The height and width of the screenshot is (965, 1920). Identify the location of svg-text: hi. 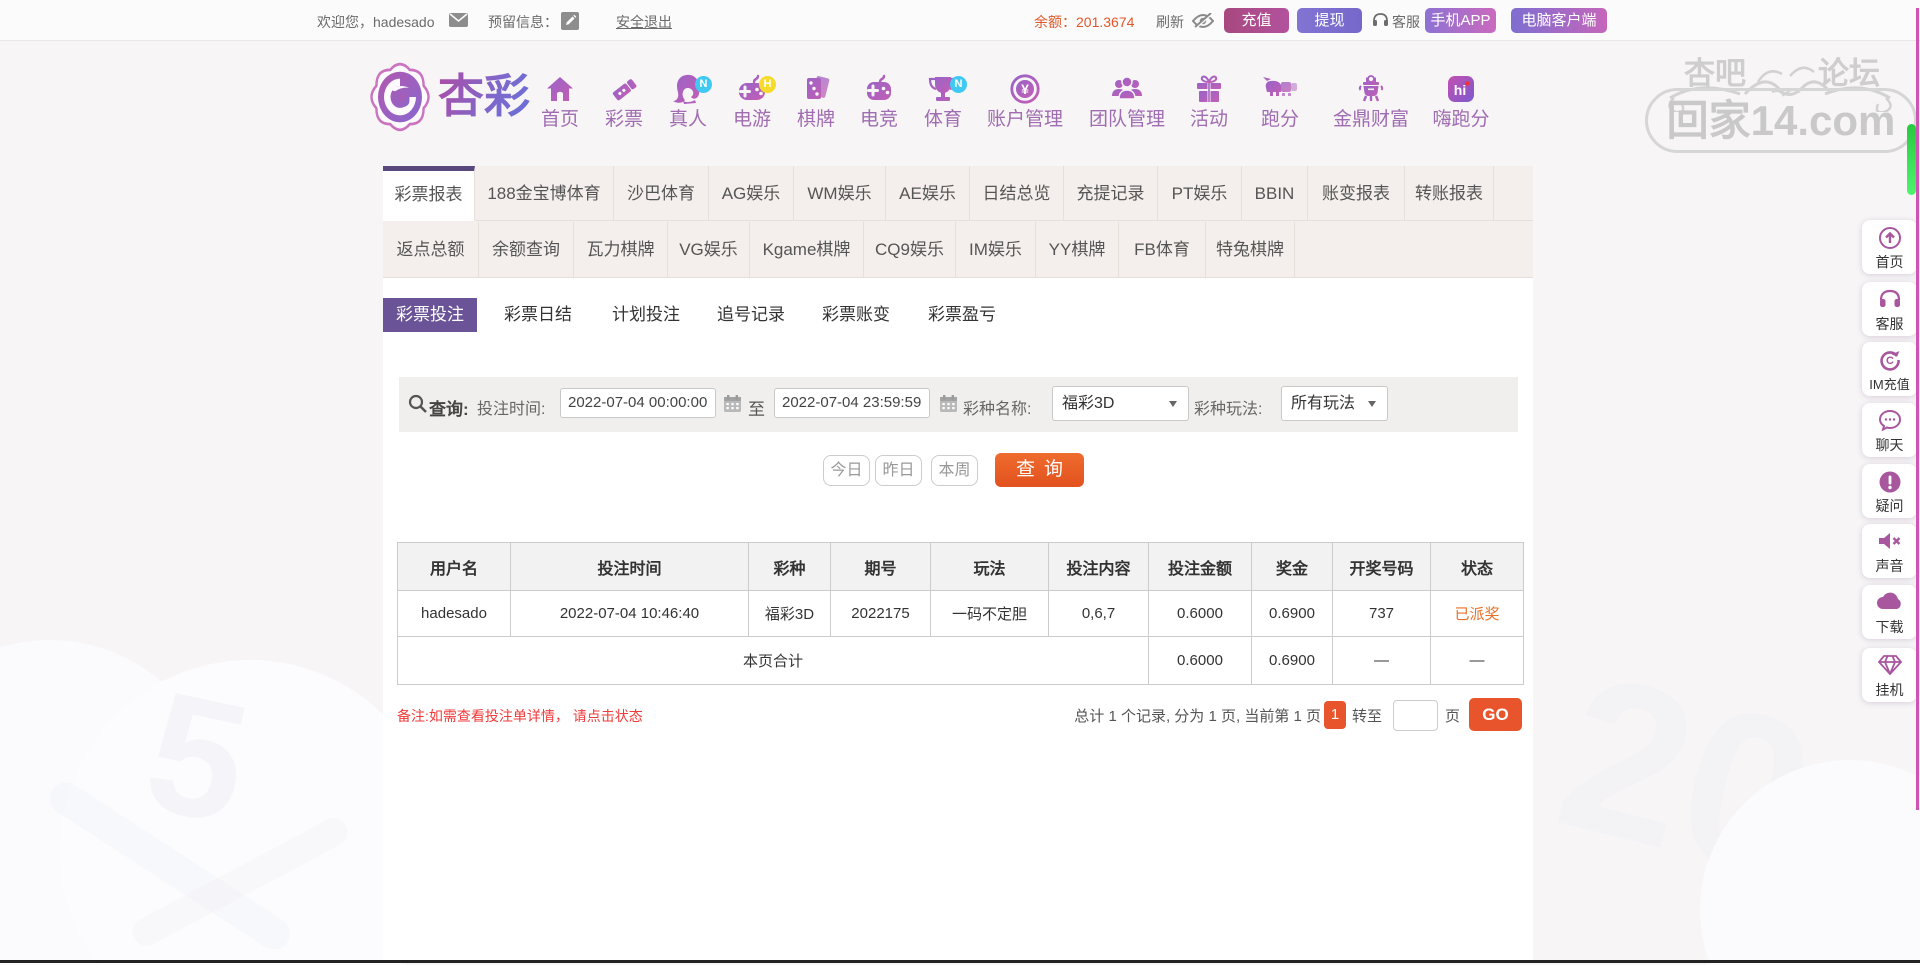
(1460, 90).